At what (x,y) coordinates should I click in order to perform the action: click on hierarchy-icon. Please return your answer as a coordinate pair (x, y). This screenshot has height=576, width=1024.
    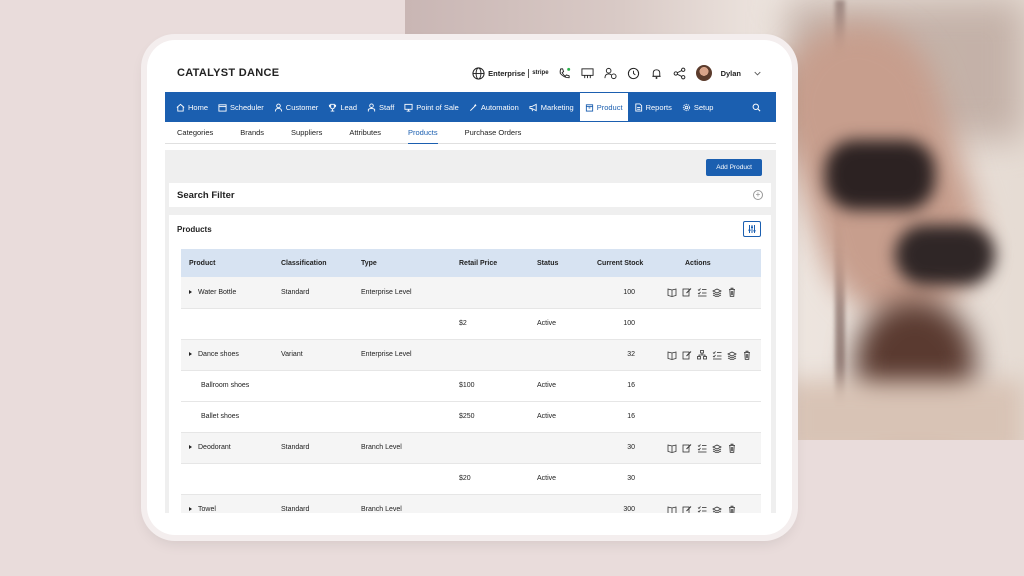
    Looking at the image, I should click on (702, 354).